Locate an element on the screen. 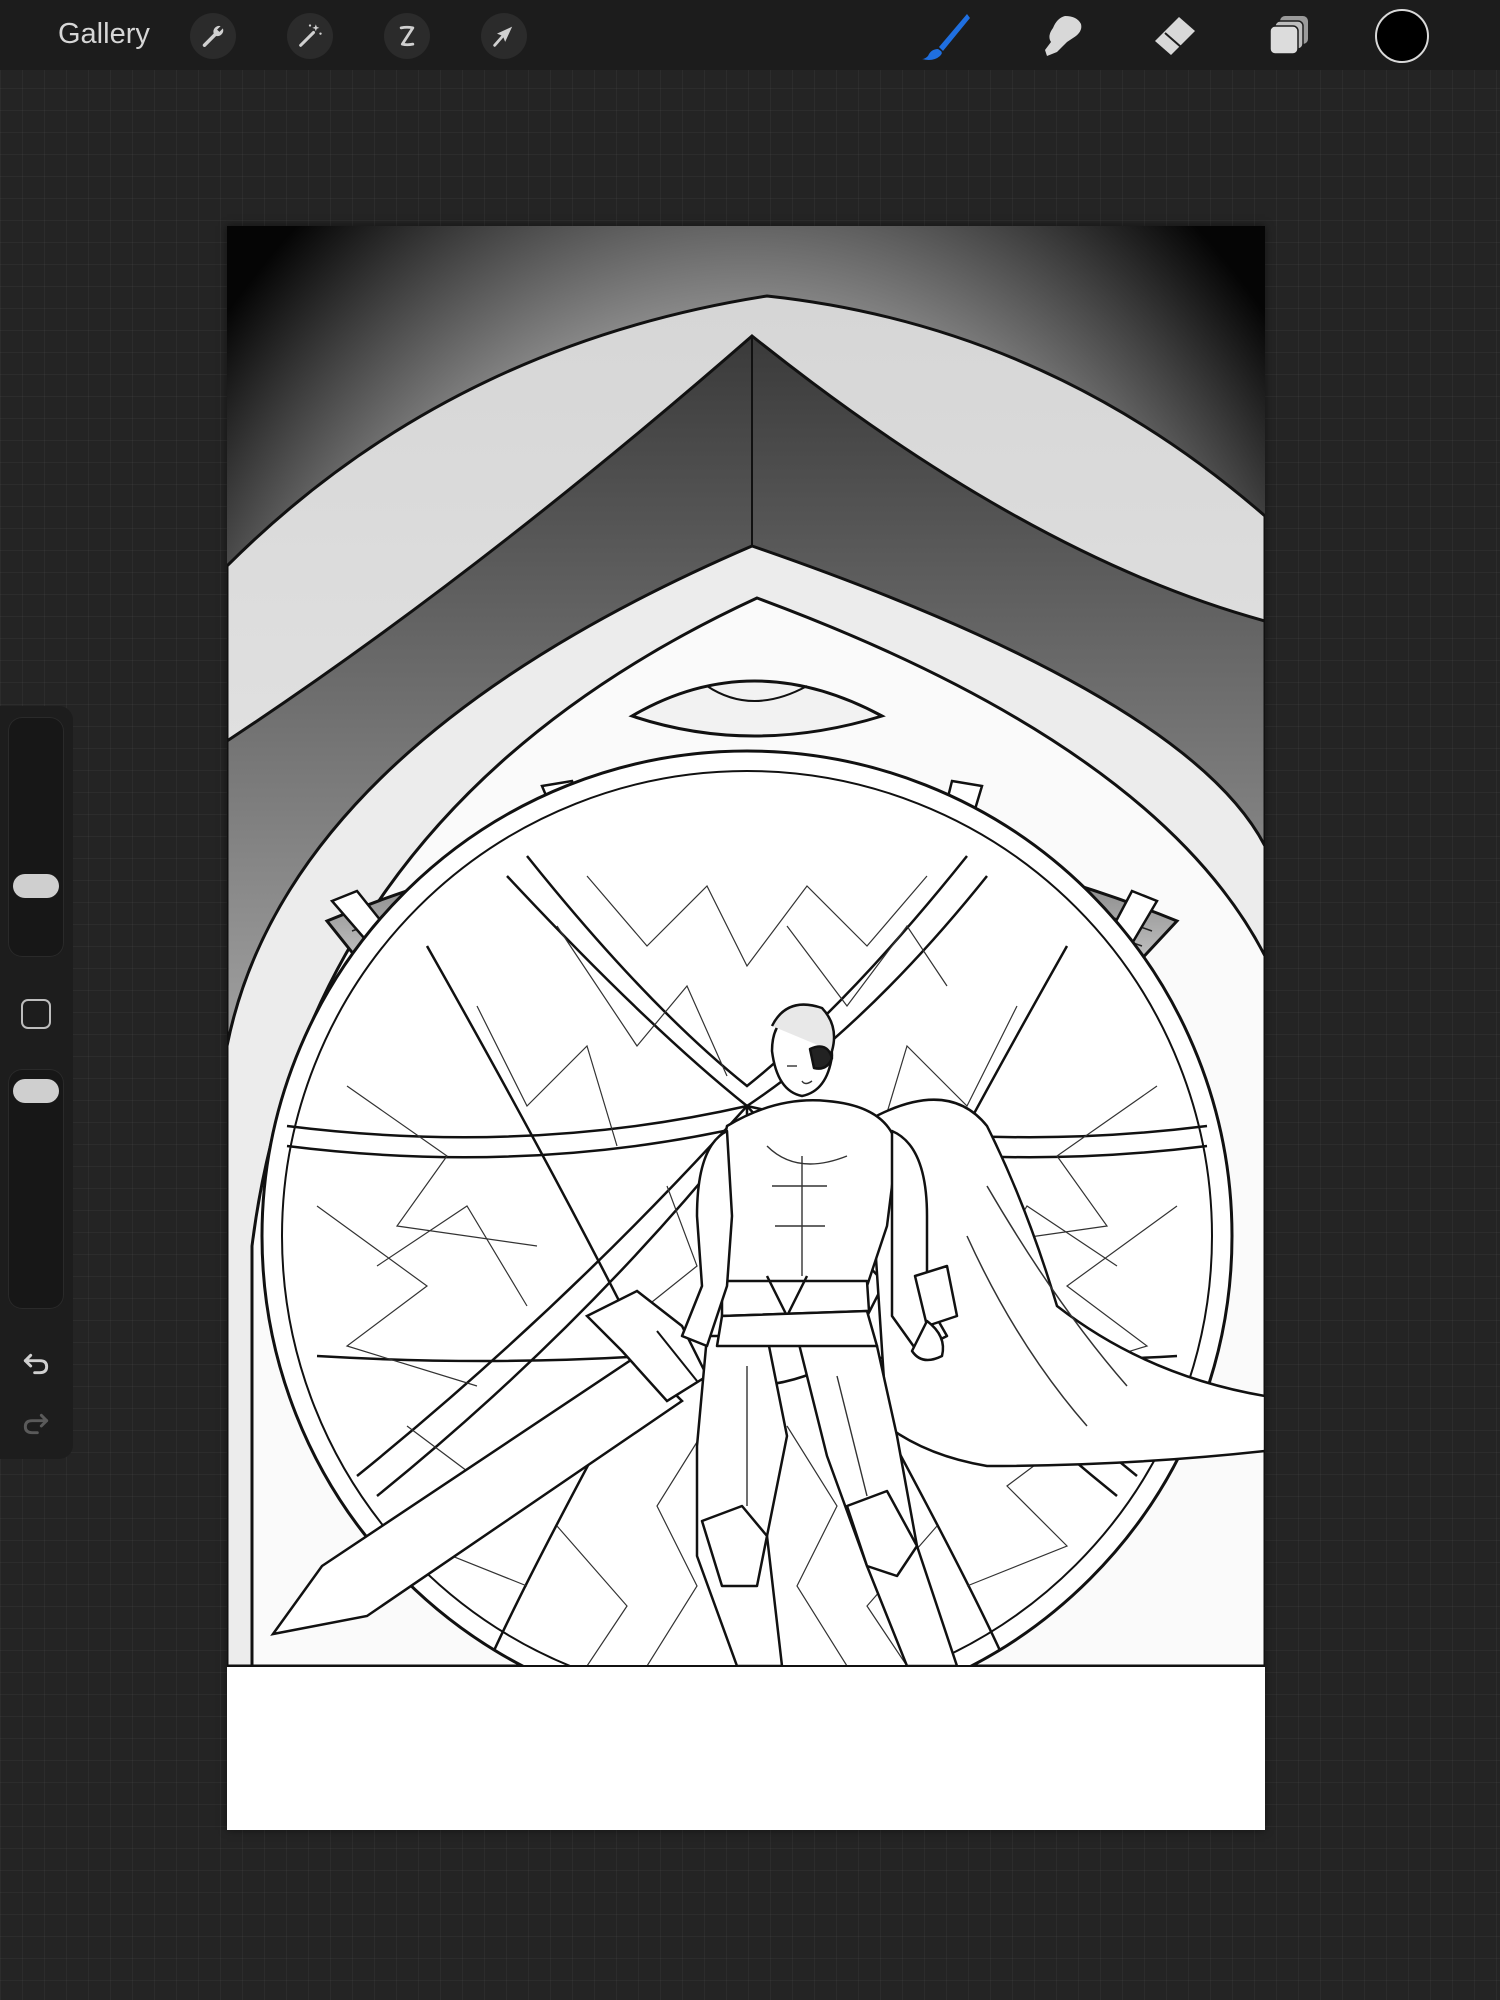 This screenshot has height=2000, width=1500. magic-wand-icon is located at coordinates (310, 35).